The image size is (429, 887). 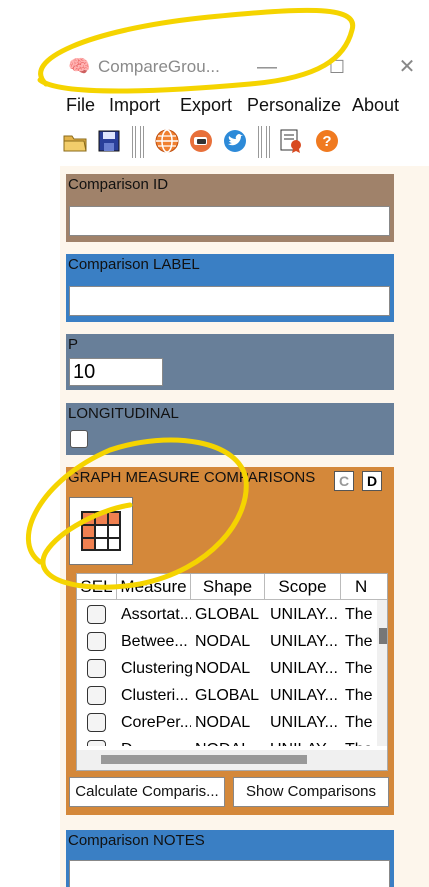 What do you see at coordinates (294, 105) in the screenshot?
I see `menu-personalize: Personalize` at bounding box center [294, 105].